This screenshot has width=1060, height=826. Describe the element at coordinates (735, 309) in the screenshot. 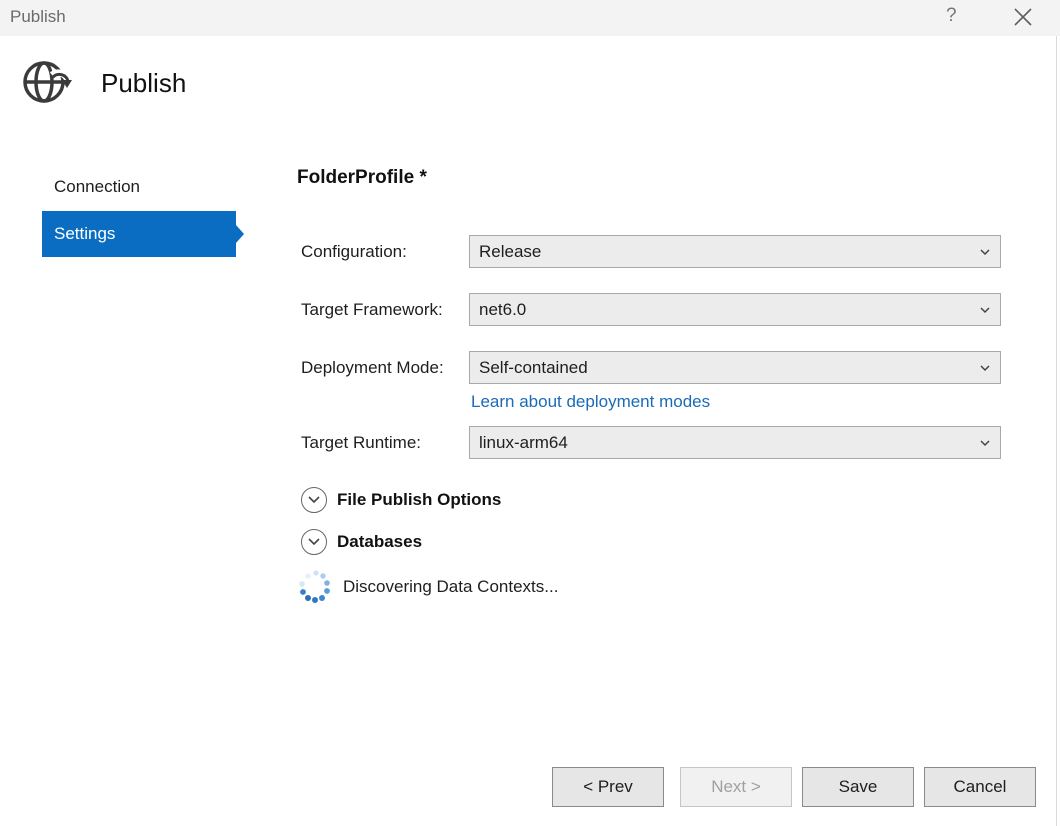

I see `target-framework-select: net6.0` at that location.